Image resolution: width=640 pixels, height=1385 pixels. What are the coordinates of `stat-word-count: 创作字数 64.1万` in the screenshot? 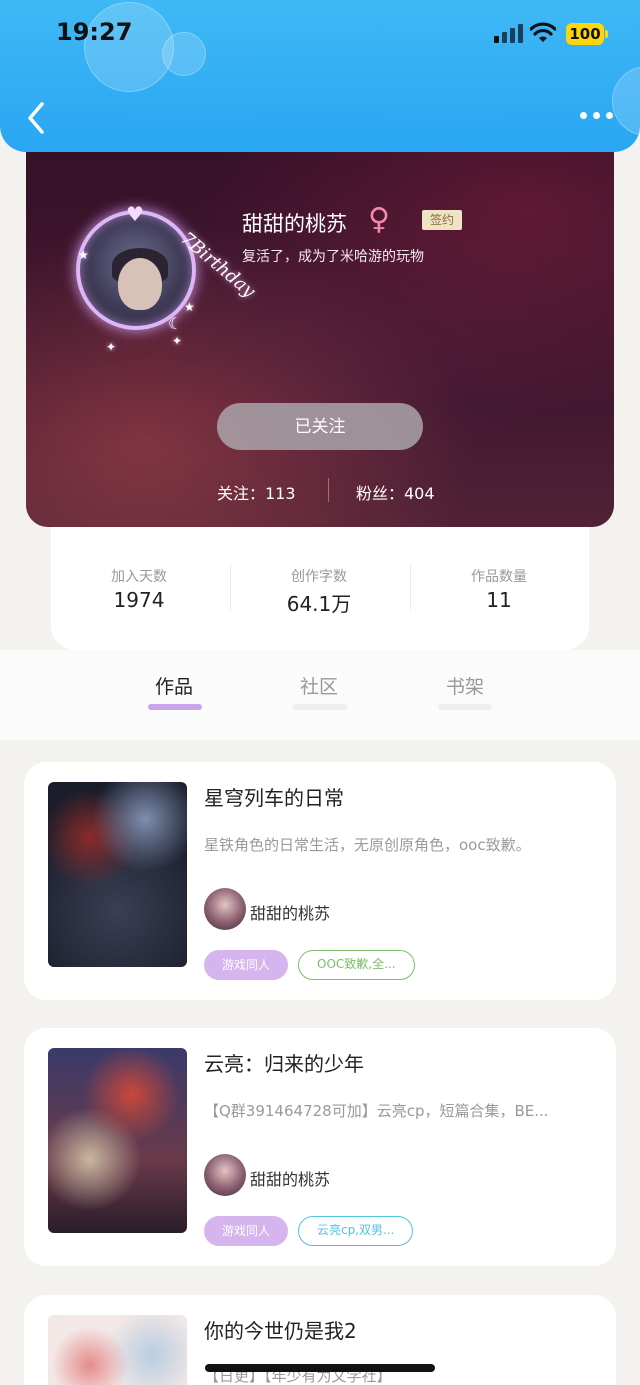 It's located at (319, 591).